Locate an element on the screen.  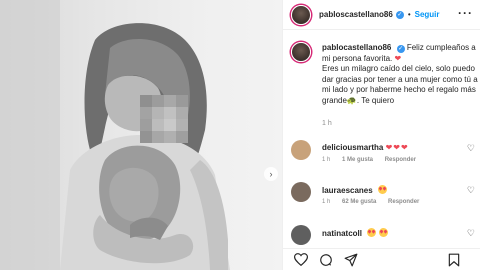
comment-line: lauraescanes is located at coordinates (354, 190).